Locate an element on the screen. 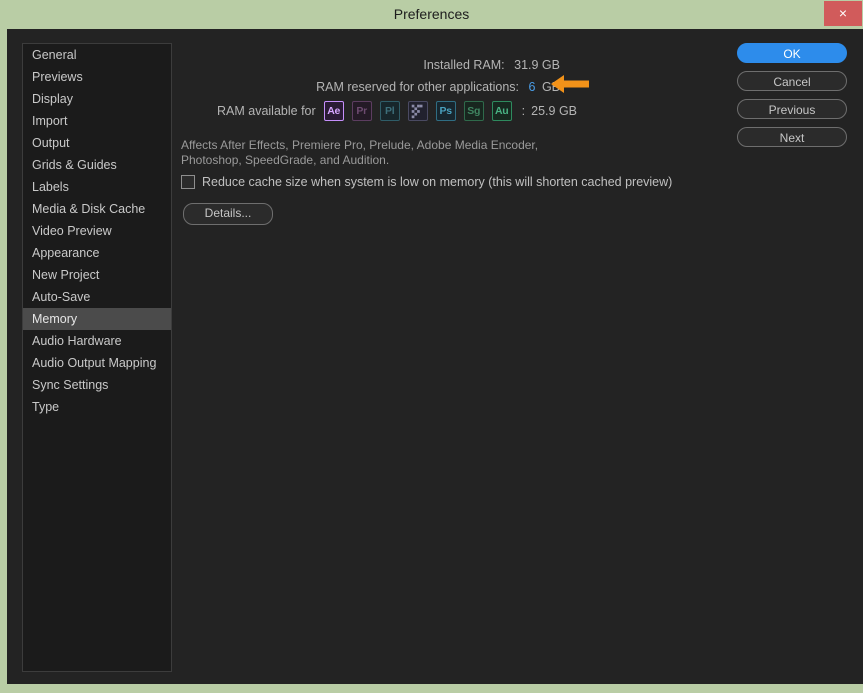 The height and width of the screenshot is (693, 863). ram-available-label: RAM available for is located at coordinates (266, 111).